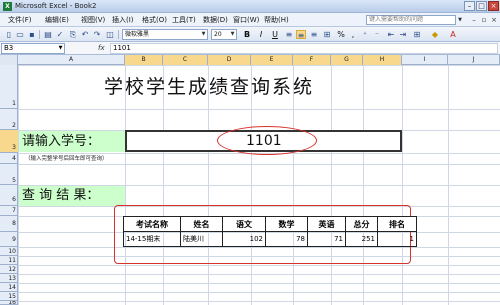 Image resolution: width=500 pixels, height=305 pixels. I want to click on menu-tools: 工具(T), so click(184, 20).